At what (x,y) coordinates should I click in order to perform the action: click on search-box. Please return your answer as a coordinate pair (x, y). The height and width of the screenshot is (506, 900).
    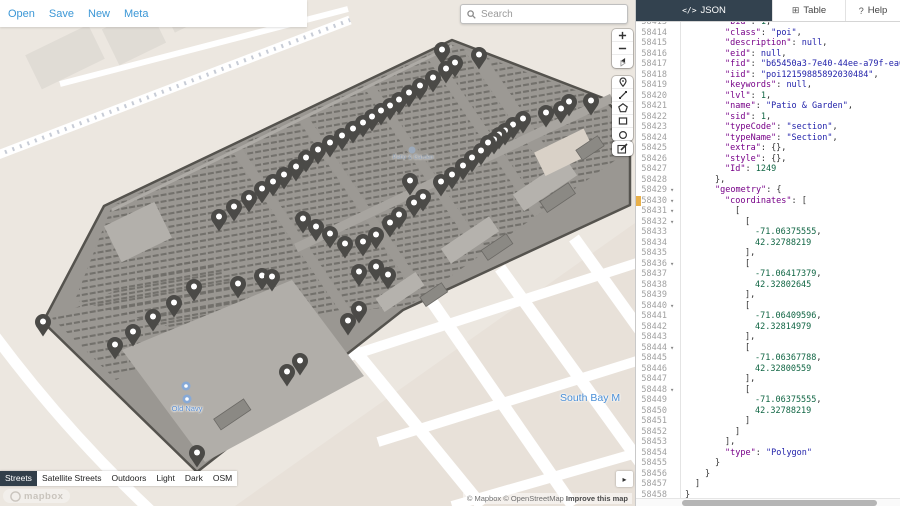
    Looking at the image, I should click on (544, 14).